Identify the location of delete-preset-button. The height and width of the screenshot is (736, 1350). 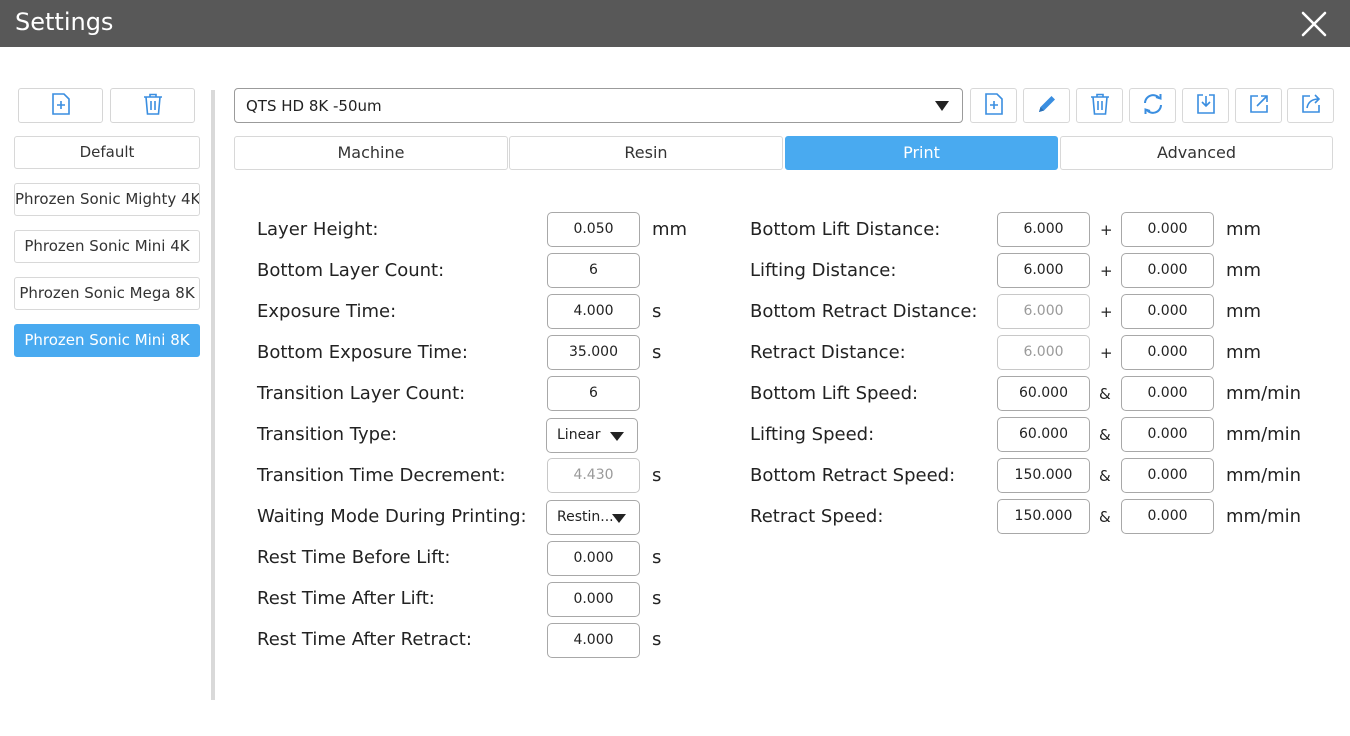
(1099, 105).